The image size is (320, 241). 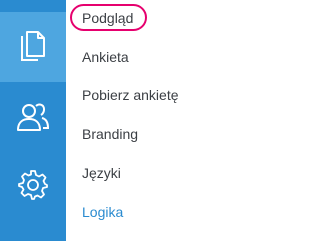 What do you see at coordinates (107, 18) in the screenshot?
I see `menu-item-preview: Podgląd` at bounding box center [107, 18].